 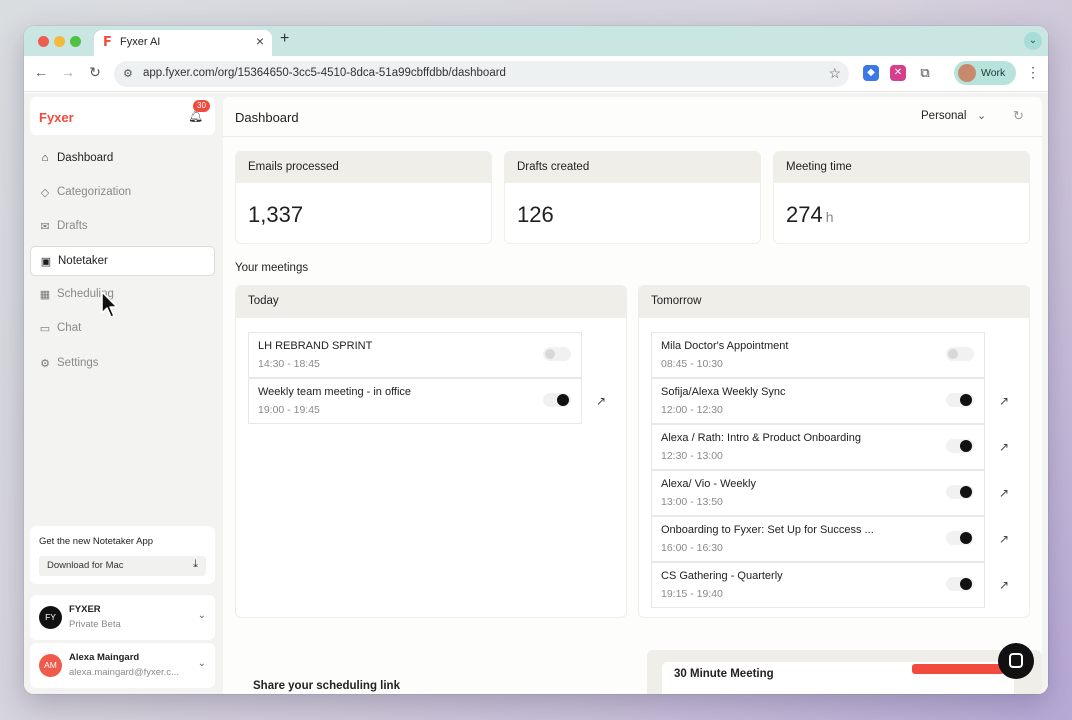 I want to click on sidebar-item-label: Categorization, so click(x=94, y=192).